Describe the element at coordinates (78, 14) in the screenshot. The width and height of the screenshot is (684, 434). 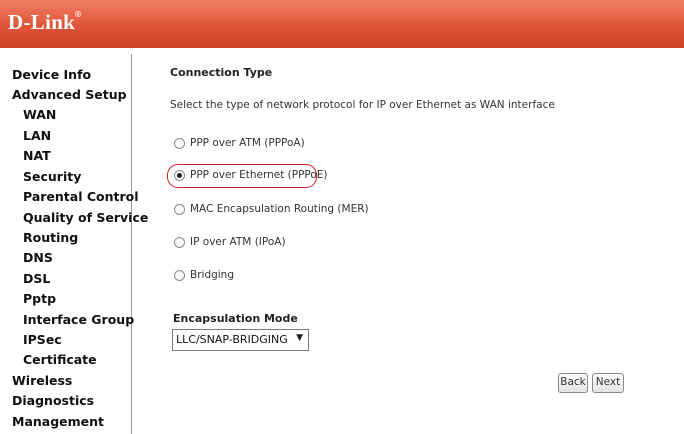
I see `trademark-mark: ®` at that location.